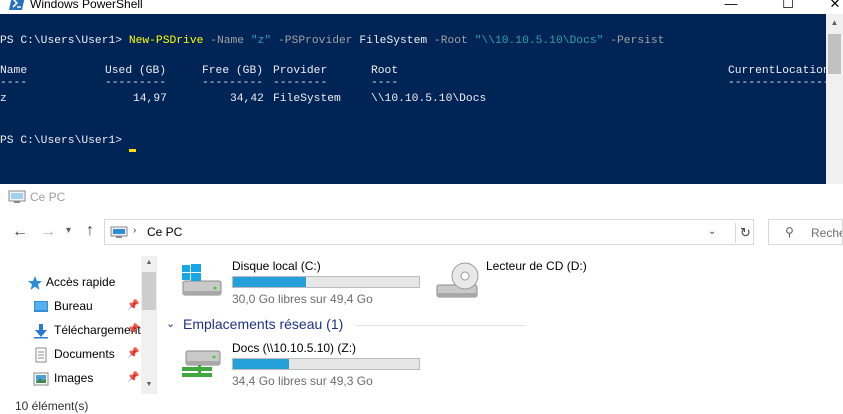 This screenshot has height=414, width=843. Describe the element at coordinates (134, 230) in the screenshot. I see `breadcrumb-chevron-icon: ›` at that location.